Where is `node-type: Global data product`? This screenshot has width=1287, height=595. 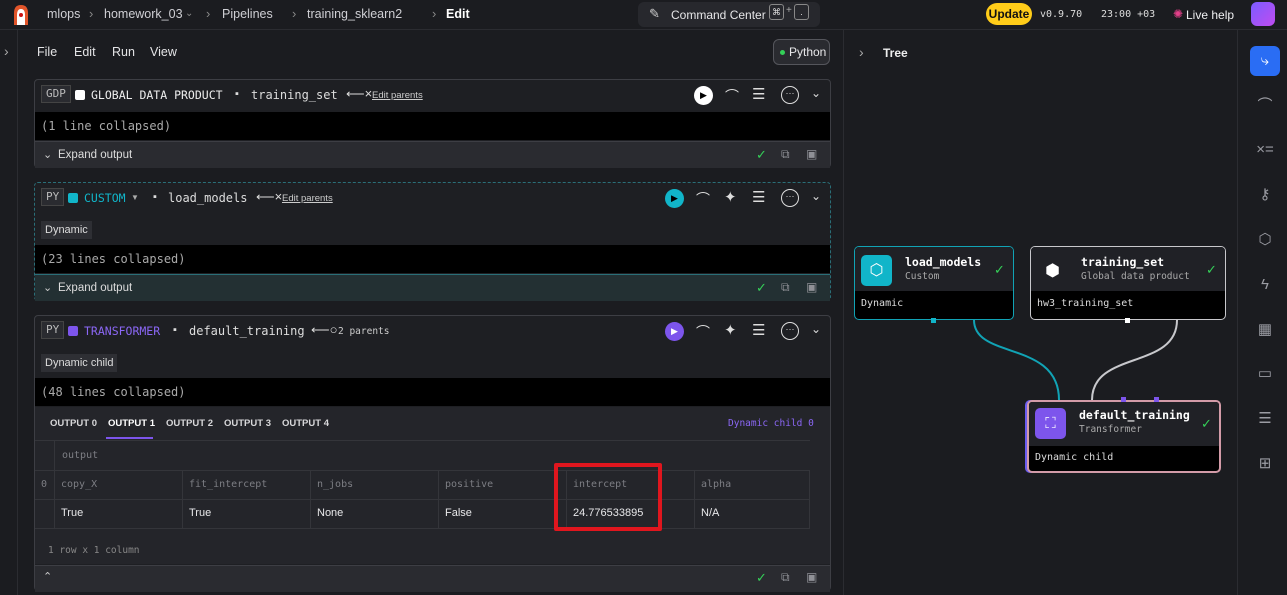 node-type: Global data product is located at coordinates (1135, 276).